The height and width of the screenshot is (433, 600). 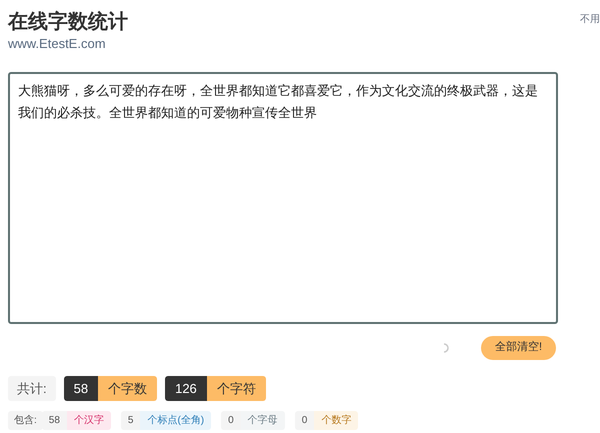 I want to click on breakdown-count: 58, so click(x=54, y=420).